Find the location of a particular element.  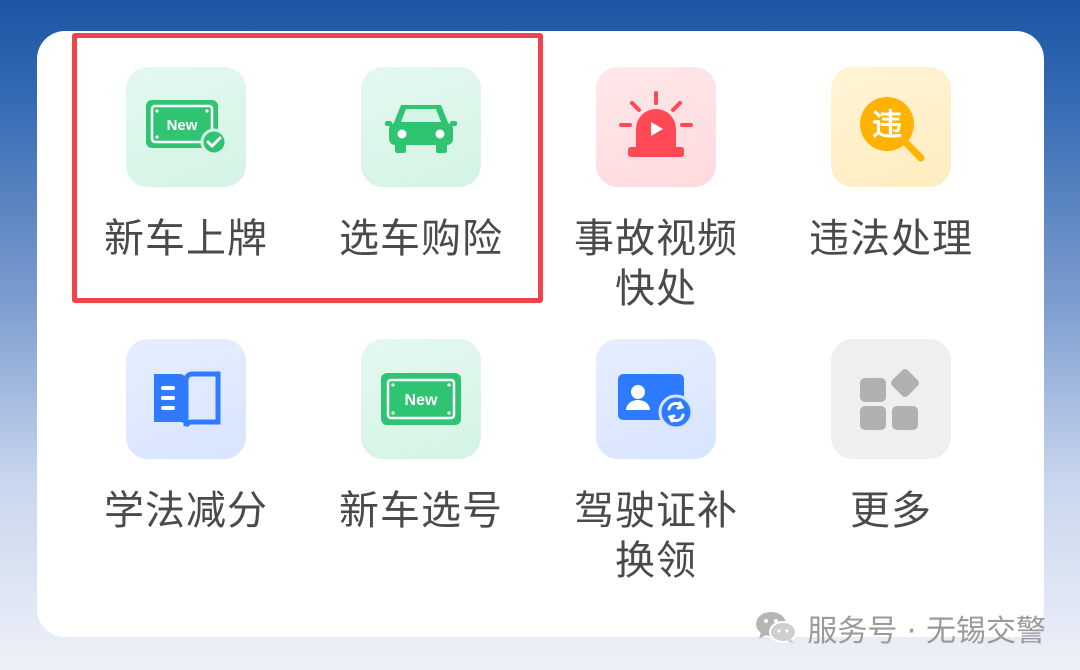

violation-search-icon: 违 is located at coordinates (891, 127).